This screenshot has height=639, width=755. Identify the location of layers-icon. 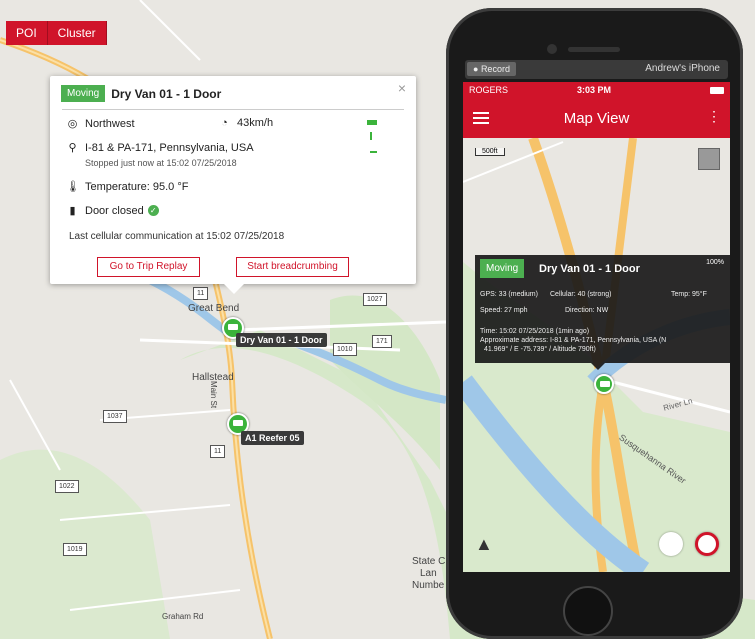
(709, 159).